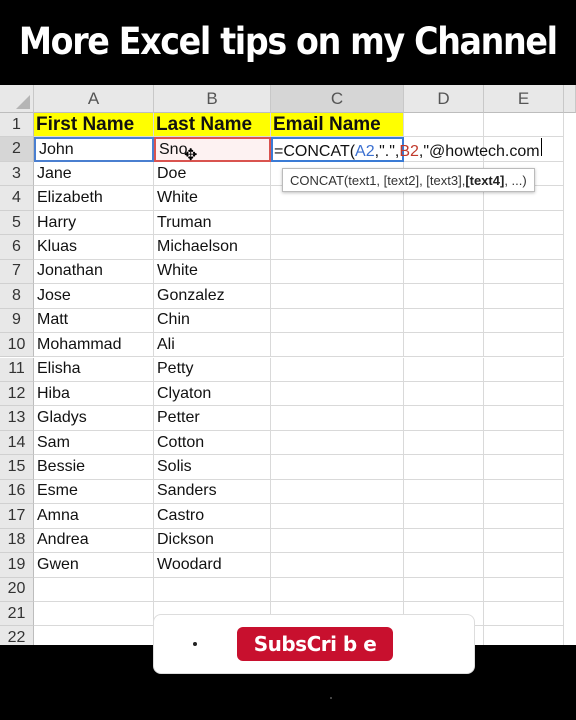 This screenshot has width=576, height=720. What do you see at coordinates (212, 443) in the screenshot?
I see `cell-last-name: Cotton` at bounding box center [212, 443].